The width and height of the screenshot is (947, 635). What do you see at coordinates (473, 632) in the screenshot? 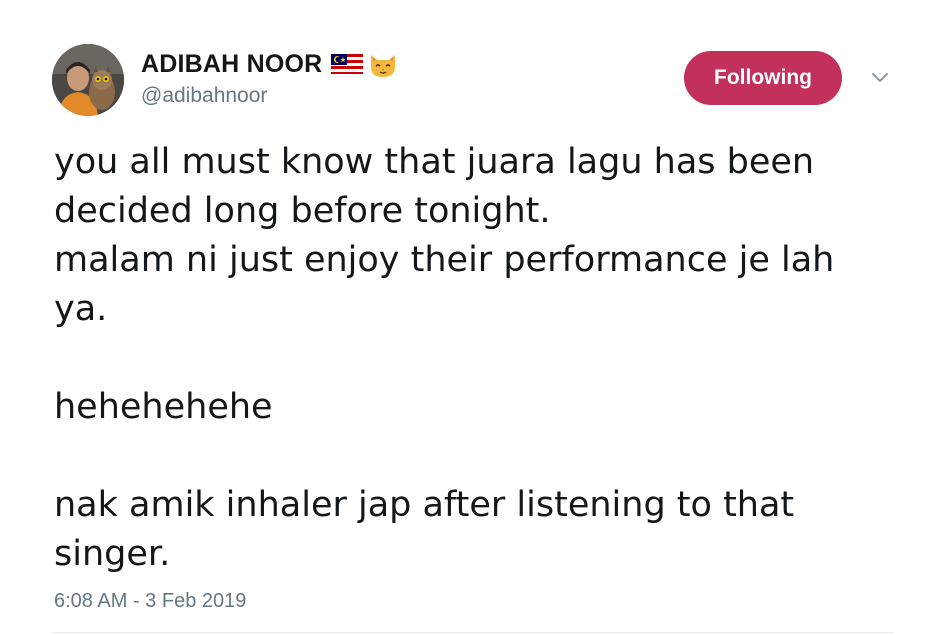
I see `divider` at bounding box center [473, 632].